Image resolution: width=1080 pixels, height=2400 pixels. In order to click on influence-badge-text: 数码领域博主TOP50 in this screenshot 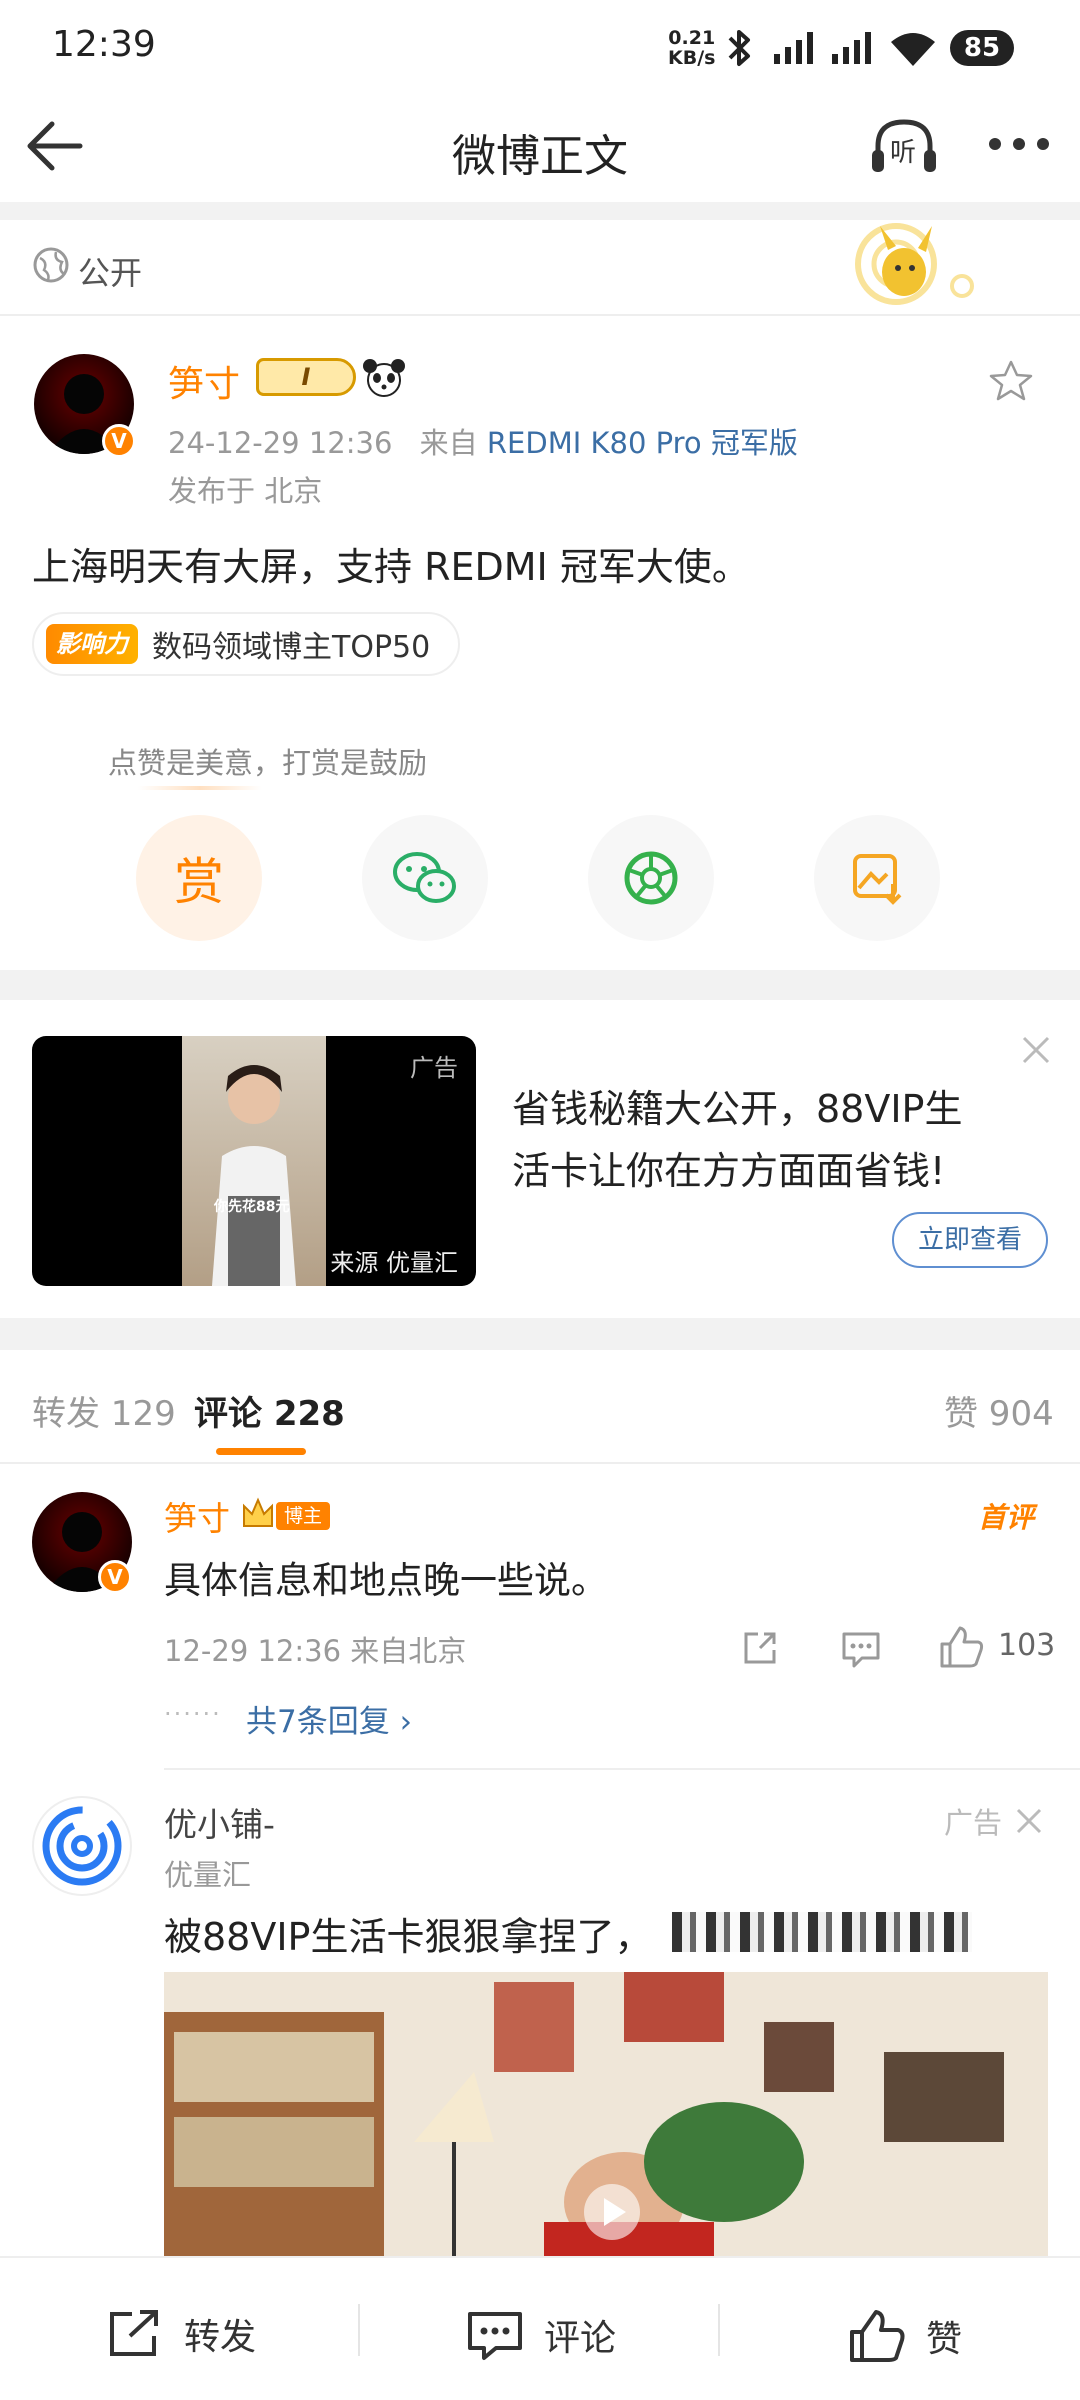, I will do `click(291, 647)`.